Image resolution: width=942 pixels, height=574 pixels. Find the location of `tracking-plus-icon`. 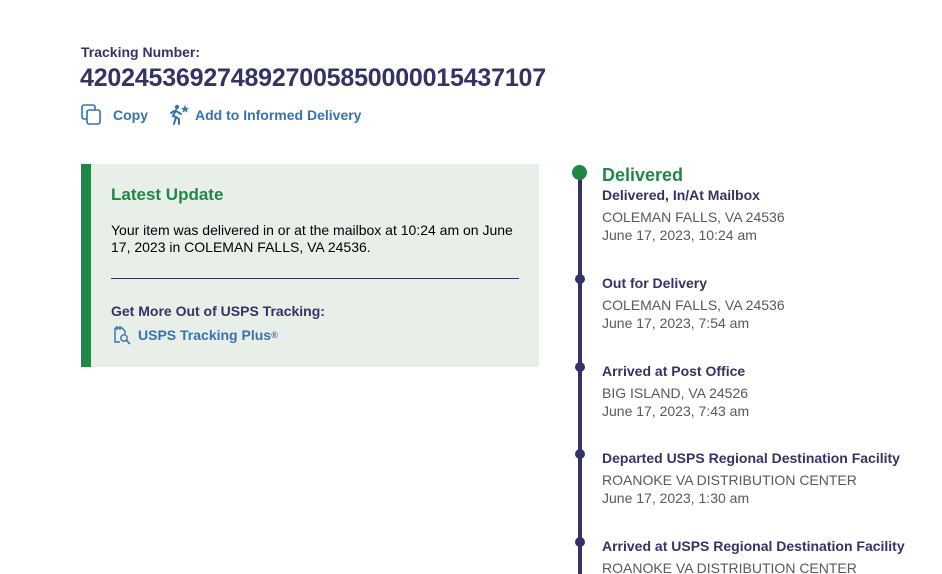

tracking-plus-icon is located at coordinates (122, 335).